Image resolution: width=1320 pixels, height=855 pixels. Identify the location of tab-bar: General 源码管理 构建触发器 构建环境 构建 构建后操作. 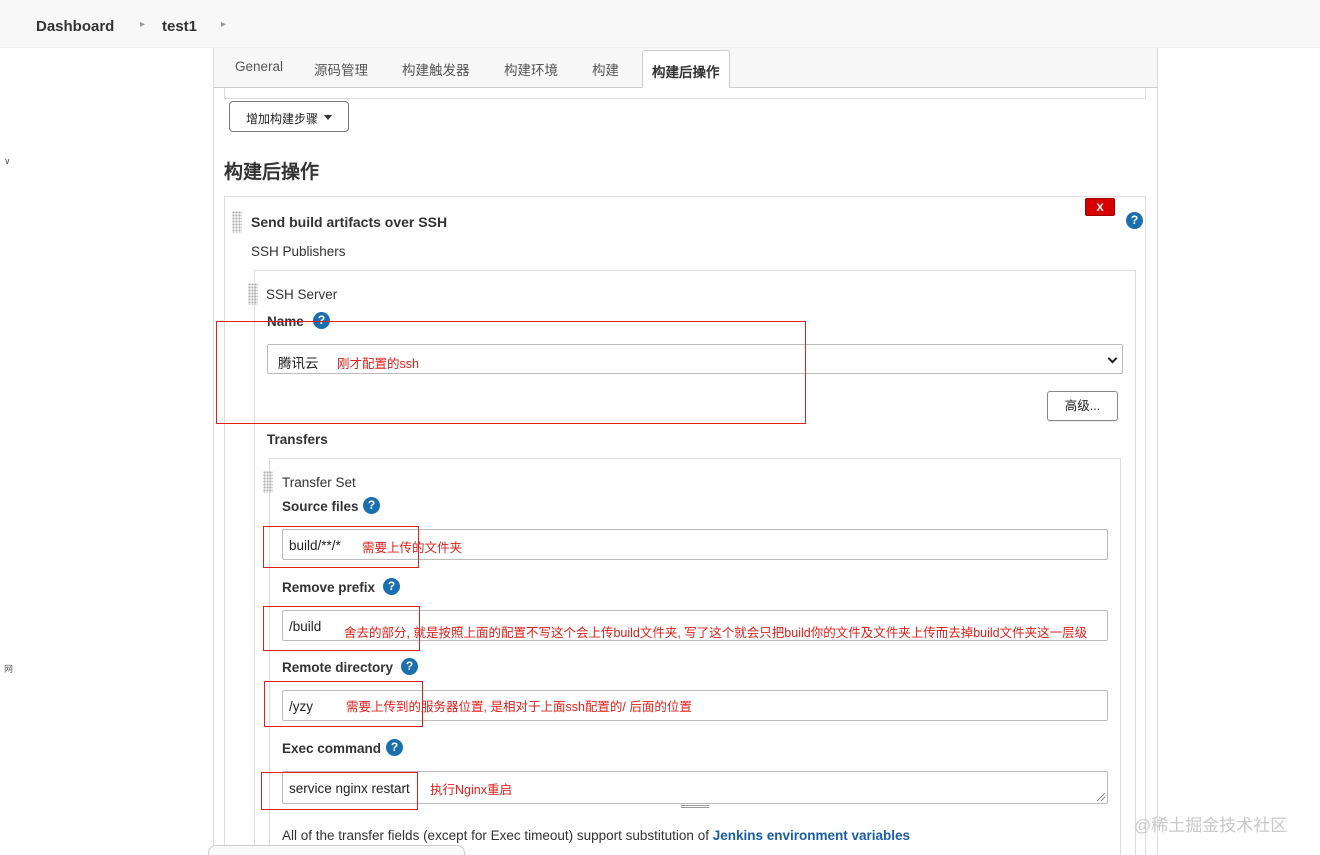
(685, 68).